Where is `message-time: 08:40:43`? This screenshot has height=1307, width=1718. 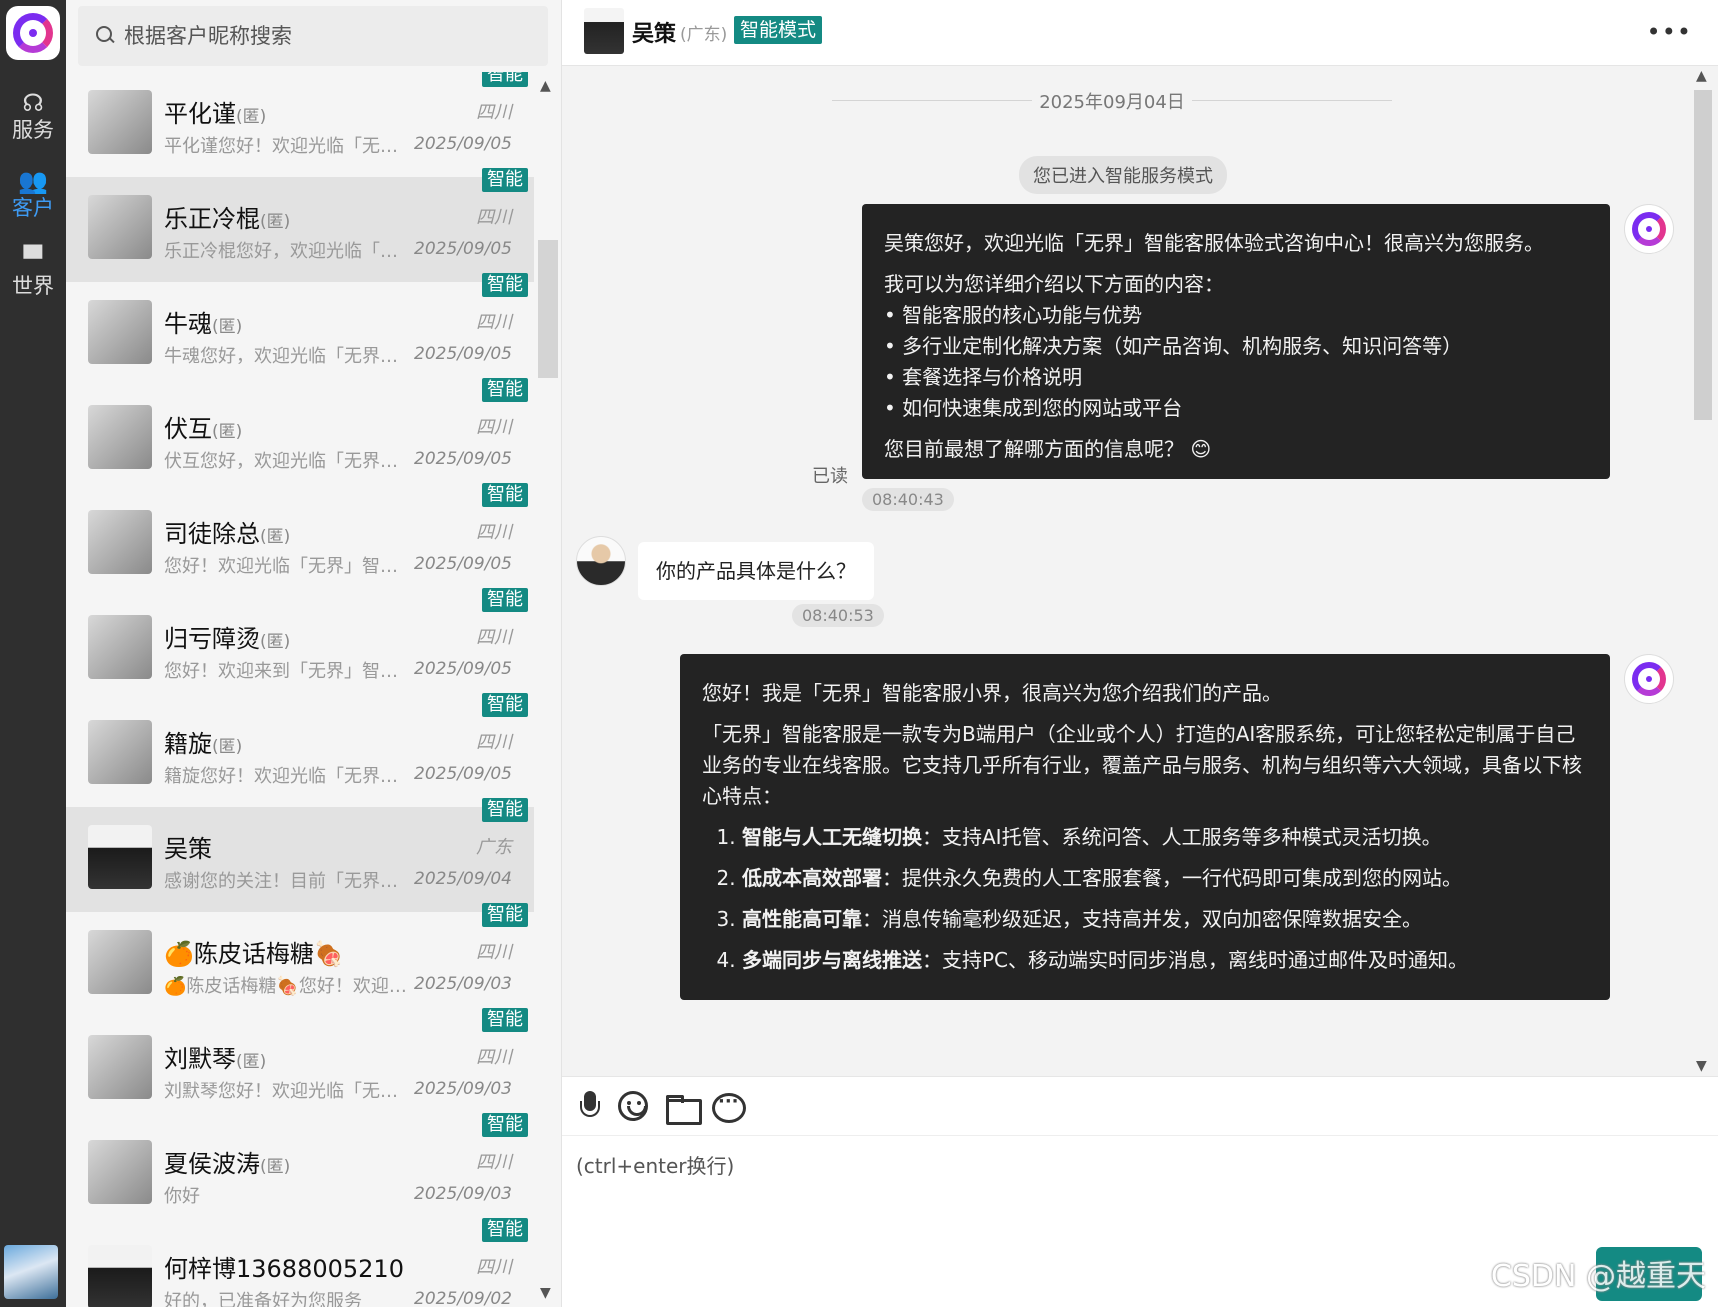 message-time: 08:40:43 is located at coordinates (908, 499).